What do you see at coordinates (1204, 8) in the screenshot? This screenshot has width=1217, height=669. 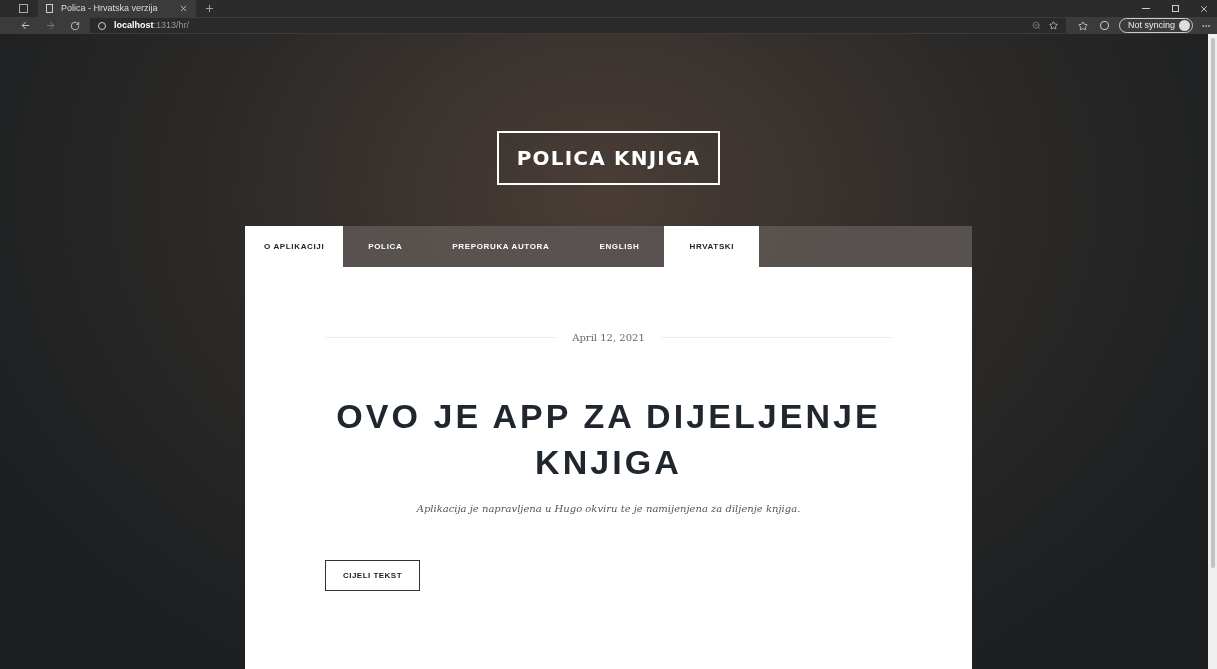 I see `close-window-icon` at bounding box center [1204, 8].